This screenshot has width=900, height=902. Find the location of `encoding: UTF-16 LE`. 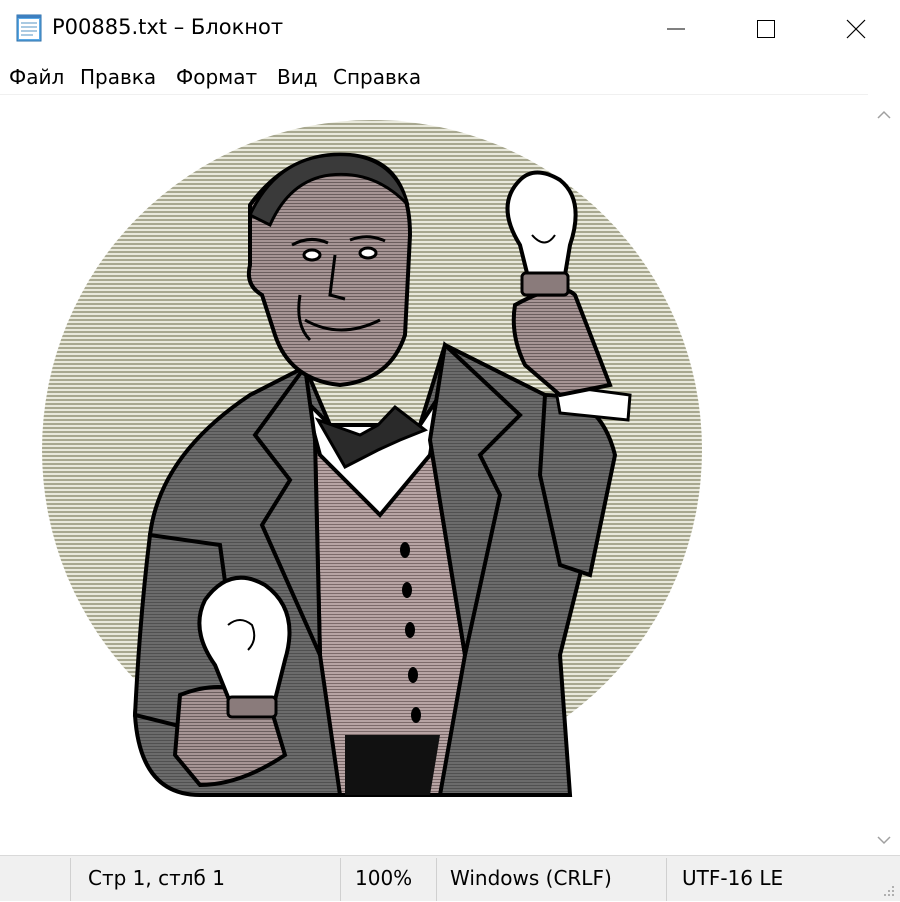

encoding: UTF-16 LE is located at coordinates (733, 878).